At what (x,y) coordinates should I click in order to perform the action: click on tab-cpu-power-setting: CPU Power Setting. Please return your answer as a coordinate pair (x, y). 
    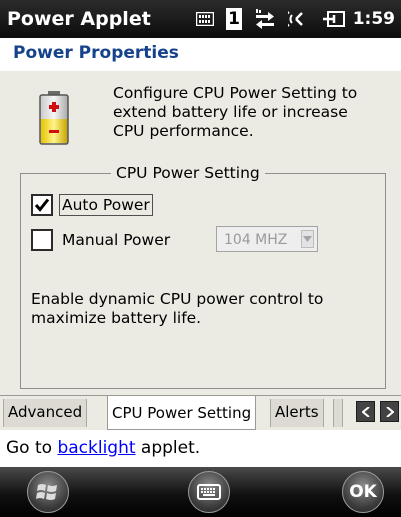
    Looking at the image, I should click on (182, 413).